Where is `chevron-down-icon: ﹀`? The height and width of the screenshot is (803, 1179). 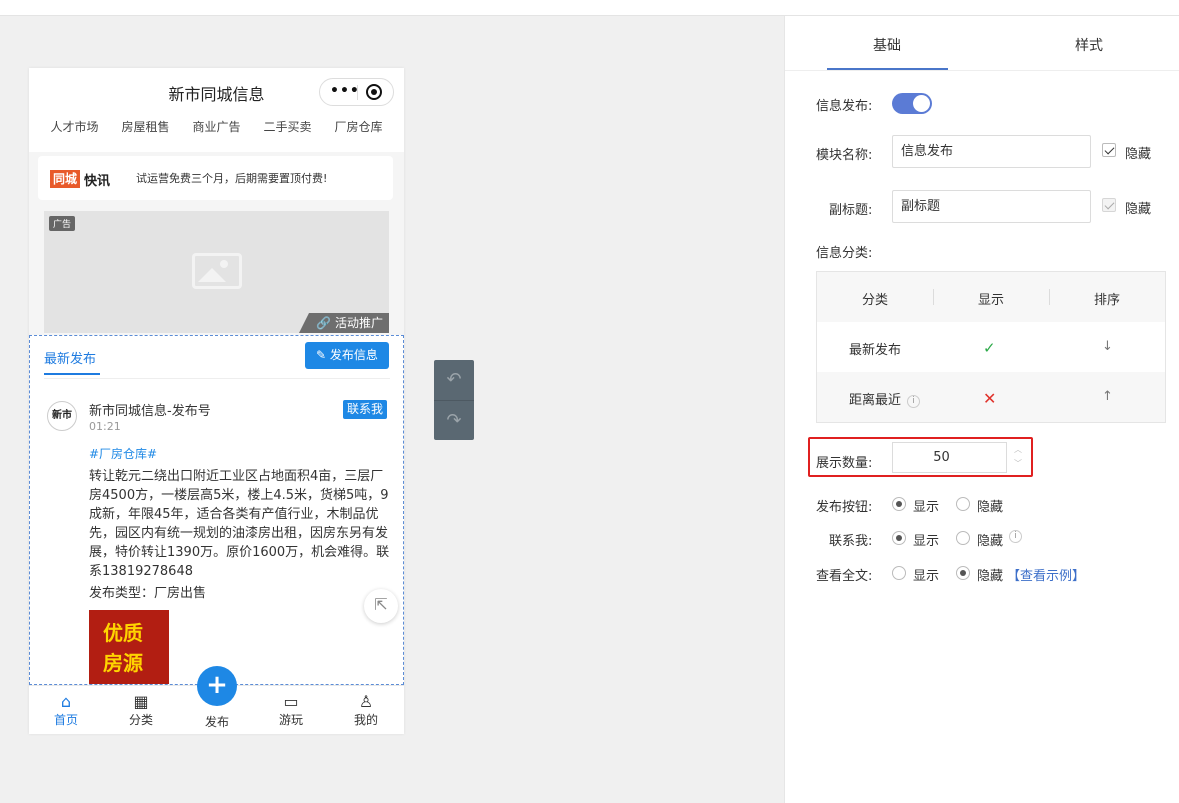
chevron-down-icon: ﹀ is located at coordinates (1018, 464).